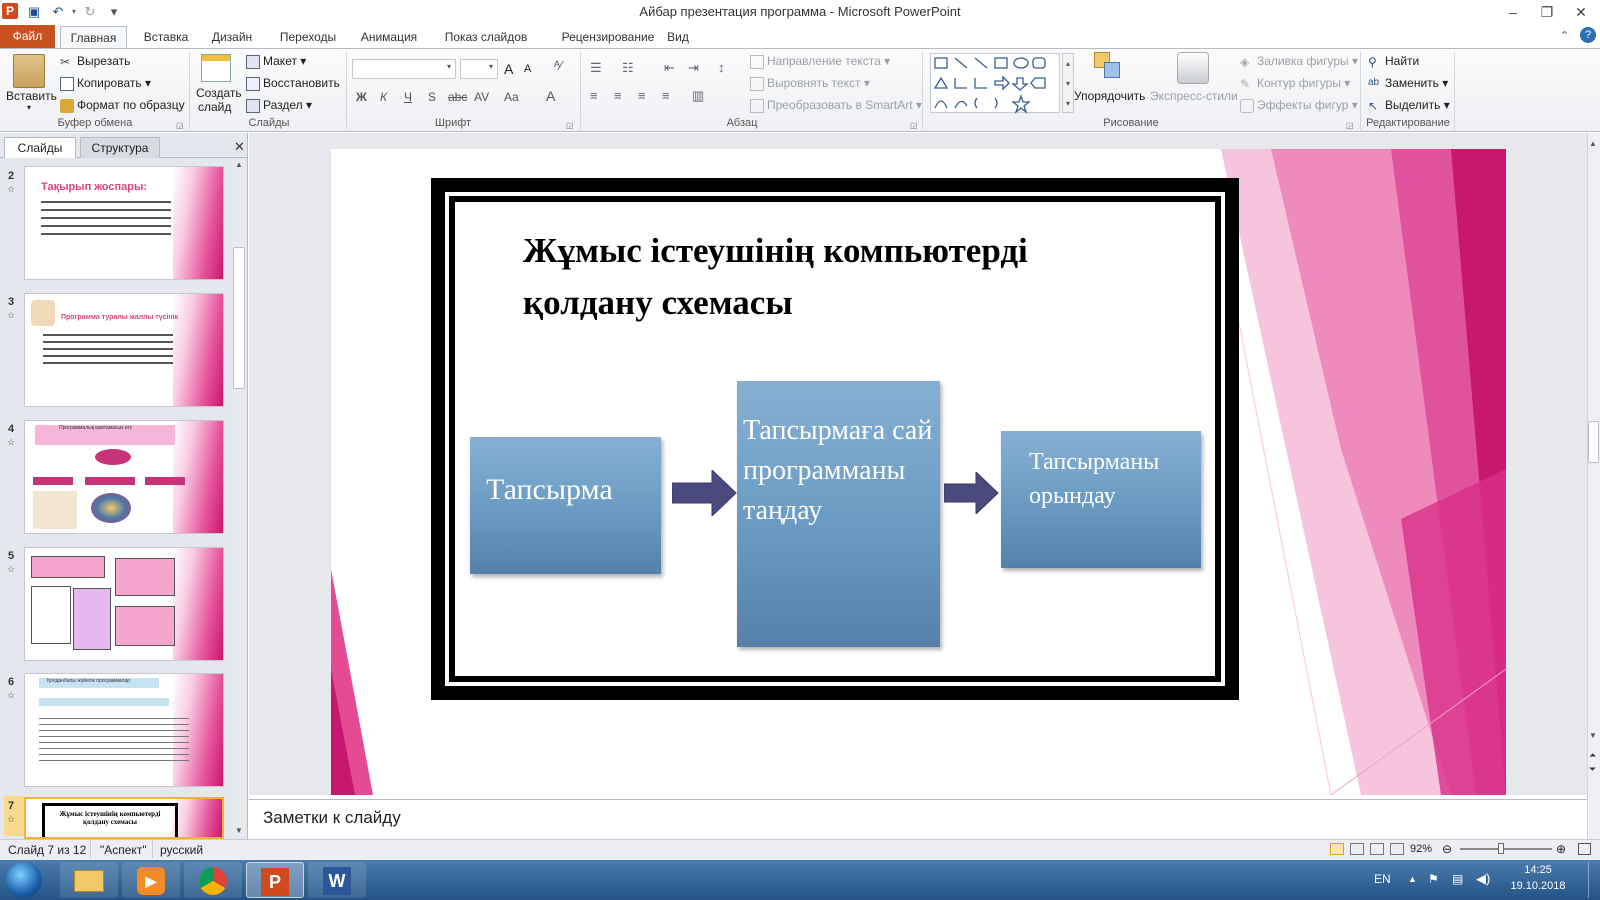  I want to click on cut-button: ✂ Вырезать, so click(95, 61).